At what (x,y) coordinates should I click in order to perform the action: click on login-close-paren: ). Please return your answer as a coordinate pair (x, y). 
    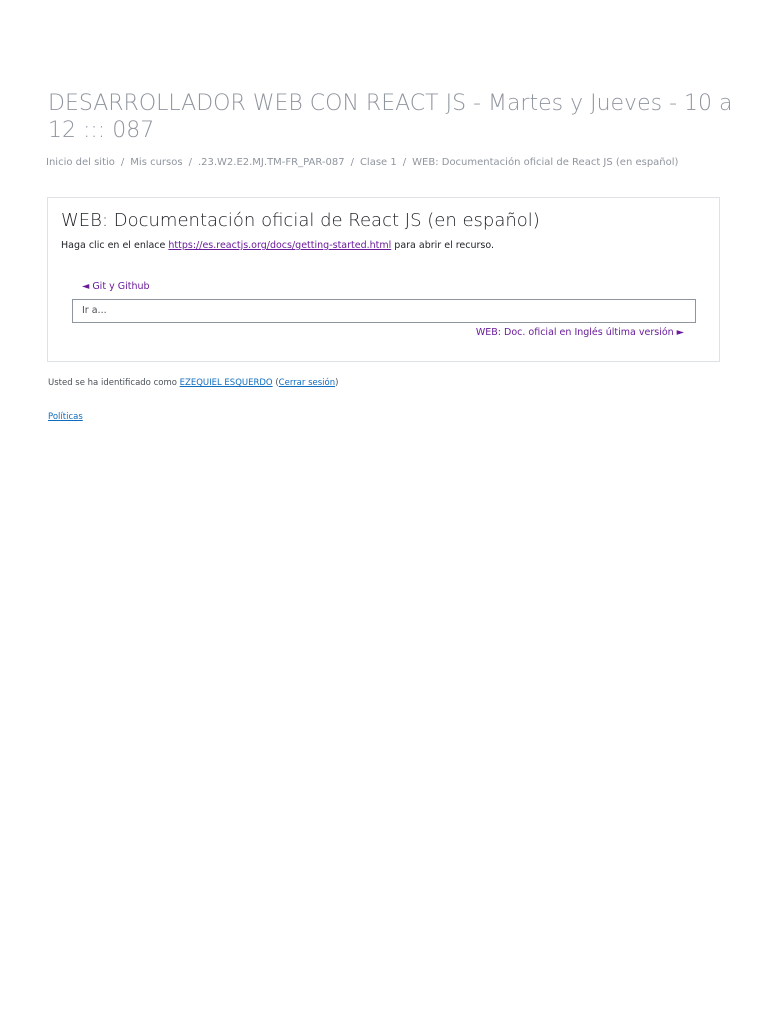
    Looking at the image, I should click on (337, 383).